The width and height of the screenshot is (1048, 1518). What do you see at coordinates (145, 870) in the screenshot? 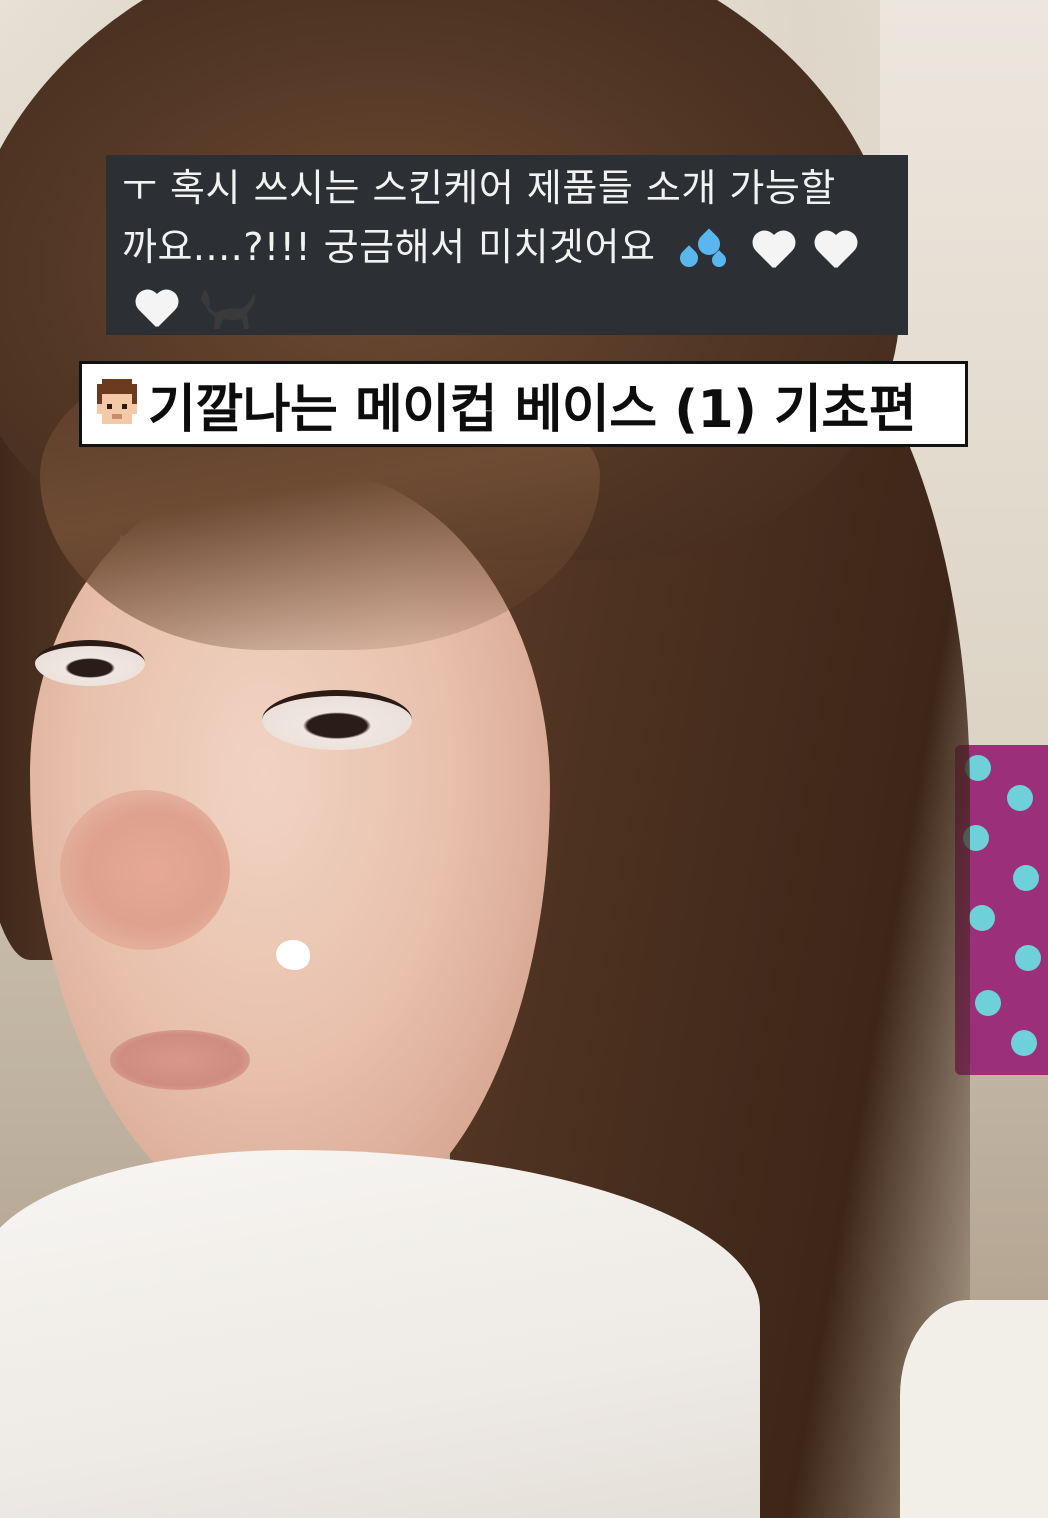
I see `nose` at bounding box center [145, 870].